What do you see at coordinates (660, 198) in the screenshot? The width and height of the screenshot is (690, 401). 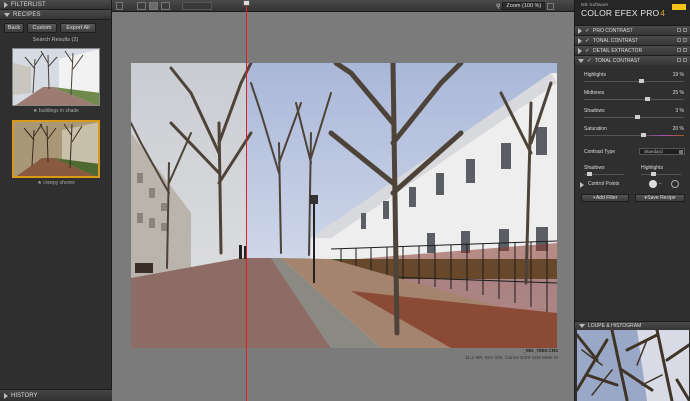 I see `save-recipe-button: ▾ Save Recipe` at bounding box center [660, 198].